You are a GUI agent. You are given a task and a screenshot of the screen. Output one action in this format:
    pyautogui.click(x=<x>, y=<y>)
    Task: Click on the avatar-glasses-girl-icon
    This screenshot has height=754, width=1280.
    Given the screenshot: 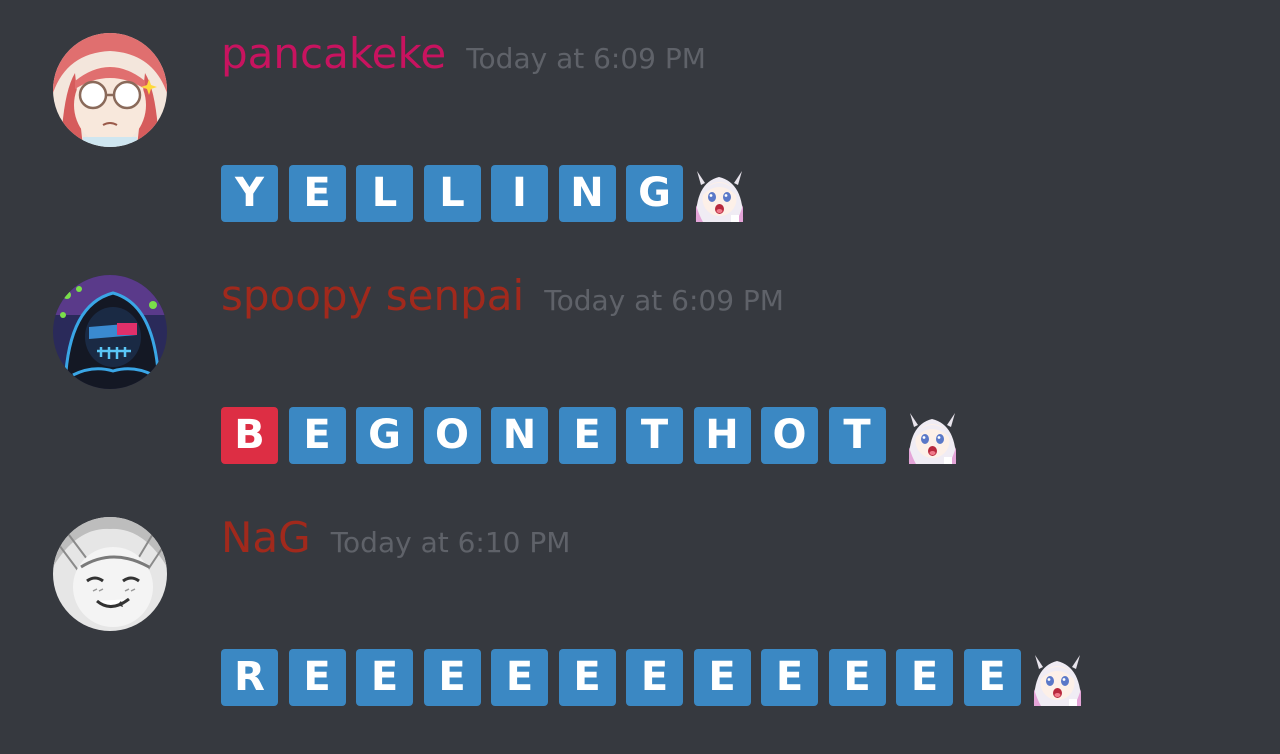 What is the action you would take?
    pyautogui.click(x=110, y=90)
    